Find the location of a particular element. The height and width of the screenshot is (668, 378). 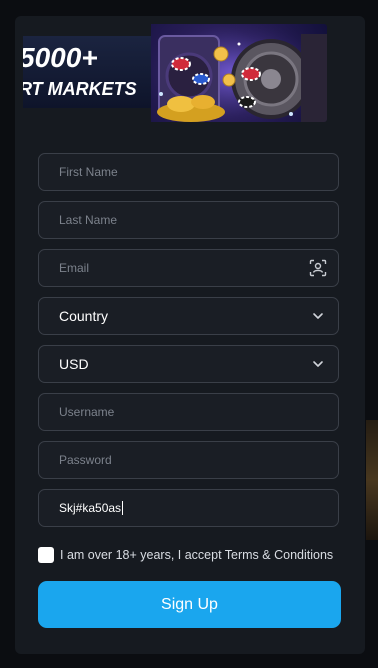

sign-up-button: Sign Up is located at coordinates (189, 604).